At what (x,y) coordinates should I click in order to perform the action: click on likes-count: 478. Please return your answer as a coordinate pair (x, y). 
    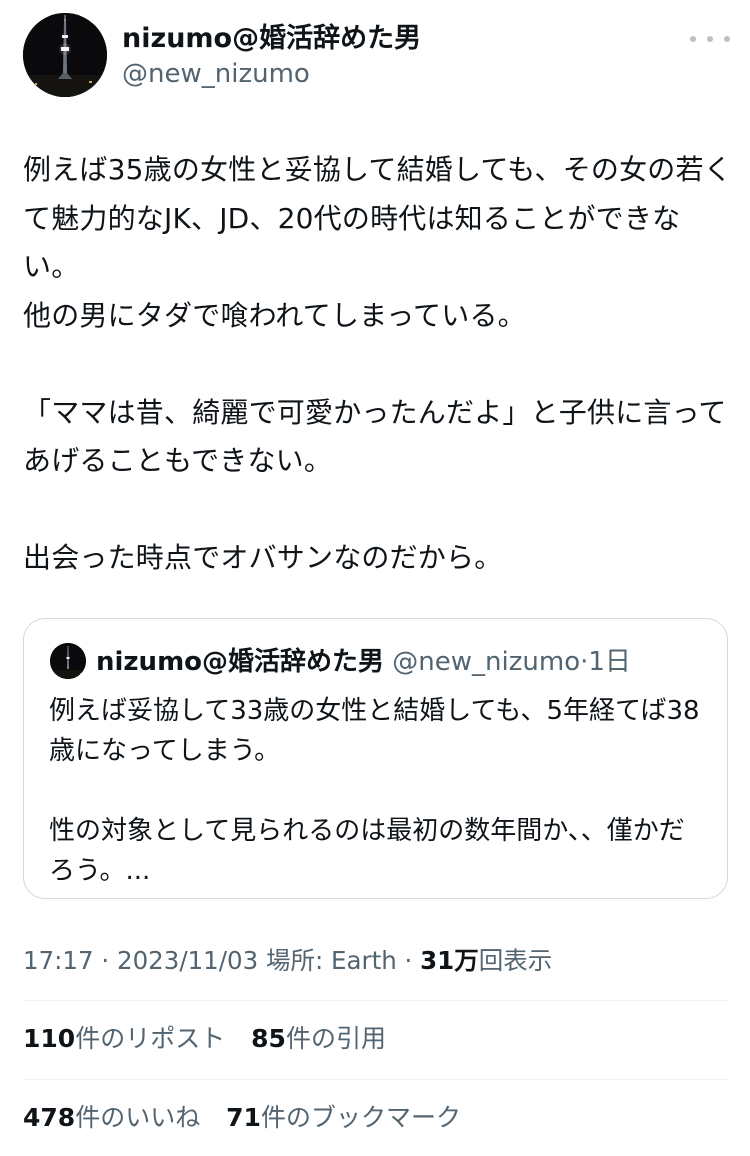
    Looking at the image, I should click on (49, 1117).